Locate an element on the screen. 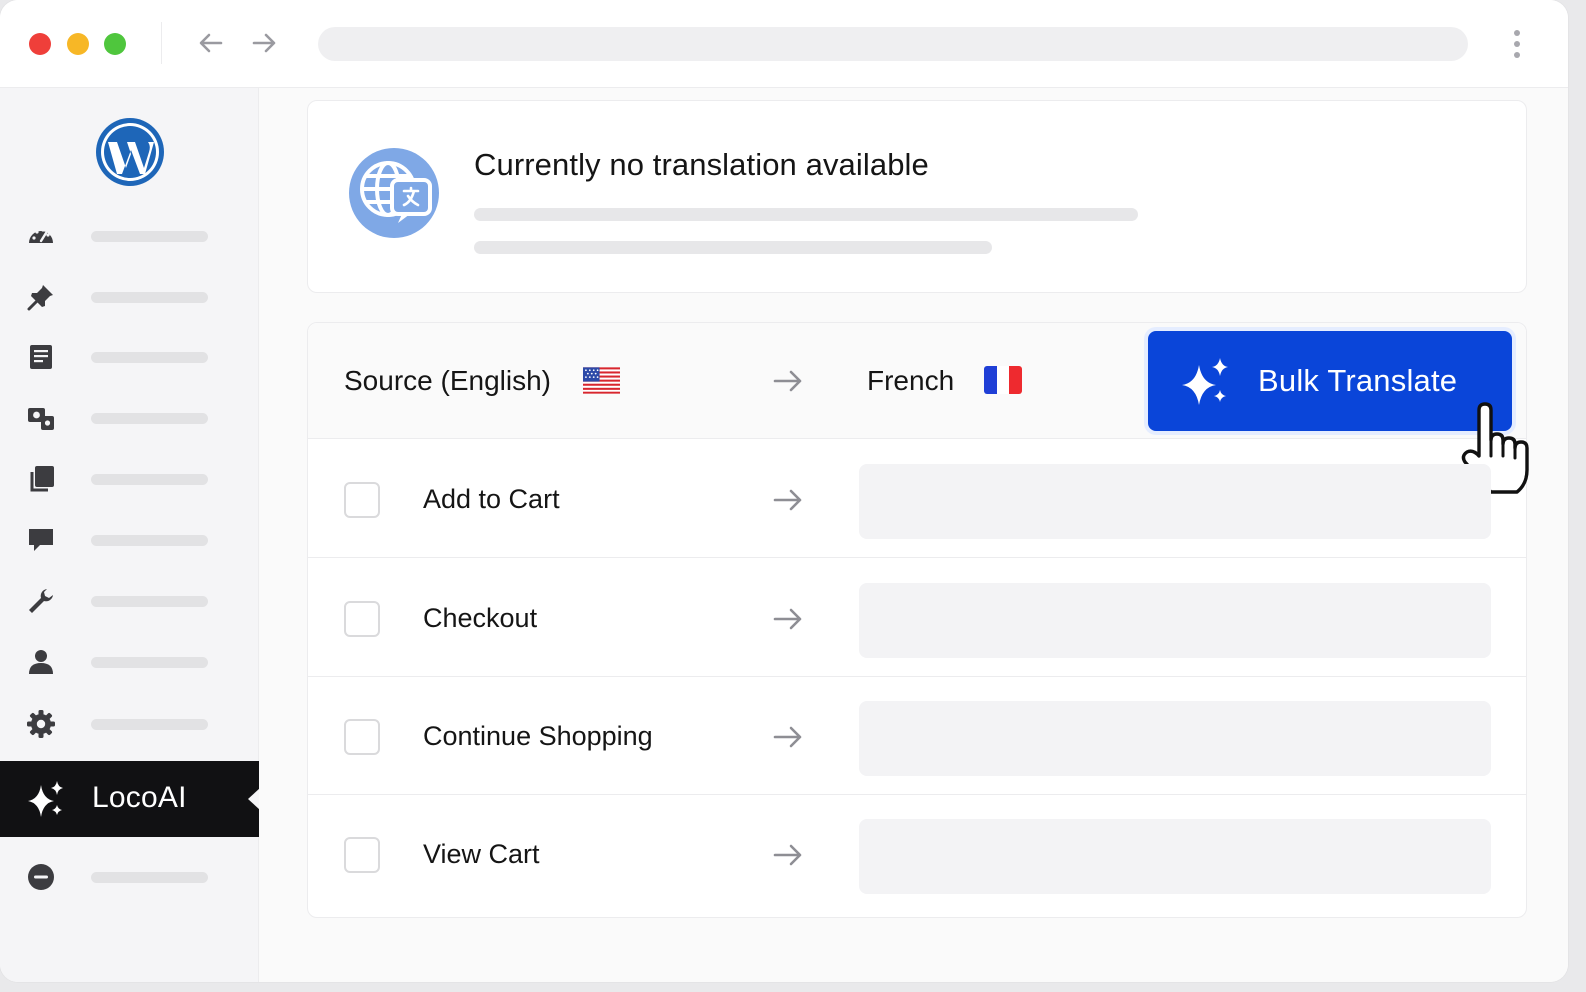 The height and width of the screenshot is (992, 1586). sidebar-item-media is located at coordinates (129, 417).